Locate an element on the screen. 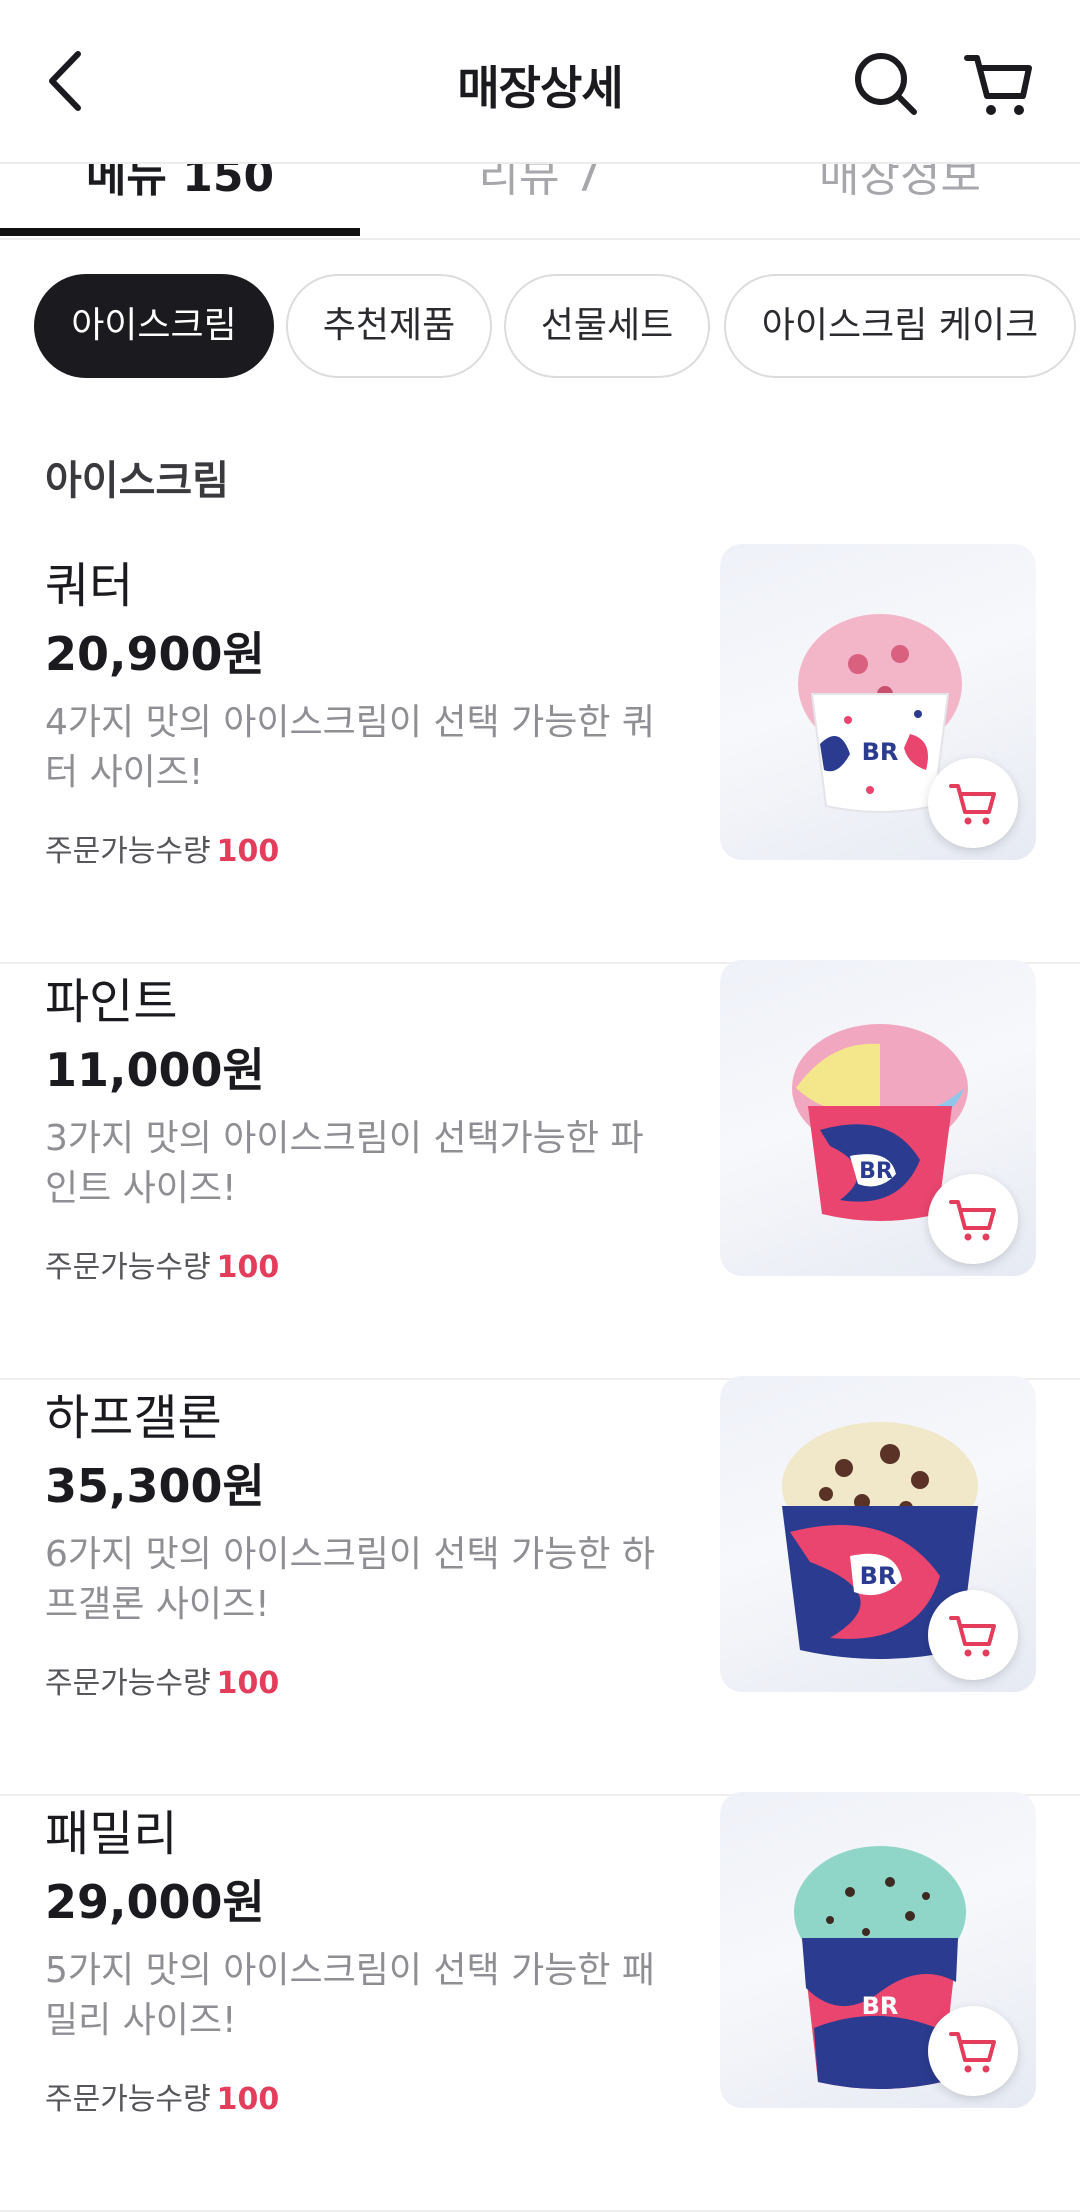  item-price: 29,000원 is located at coordinates (155, 1902).